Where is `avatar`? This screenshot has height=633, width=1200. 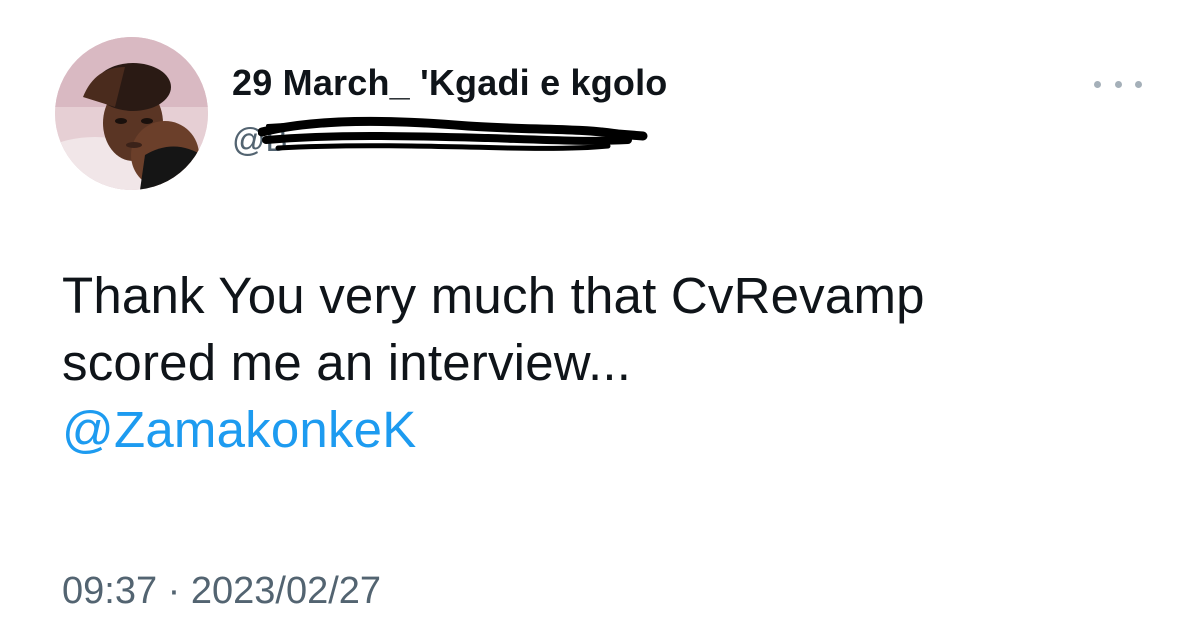 avatar is located at coordinates (131, 113).